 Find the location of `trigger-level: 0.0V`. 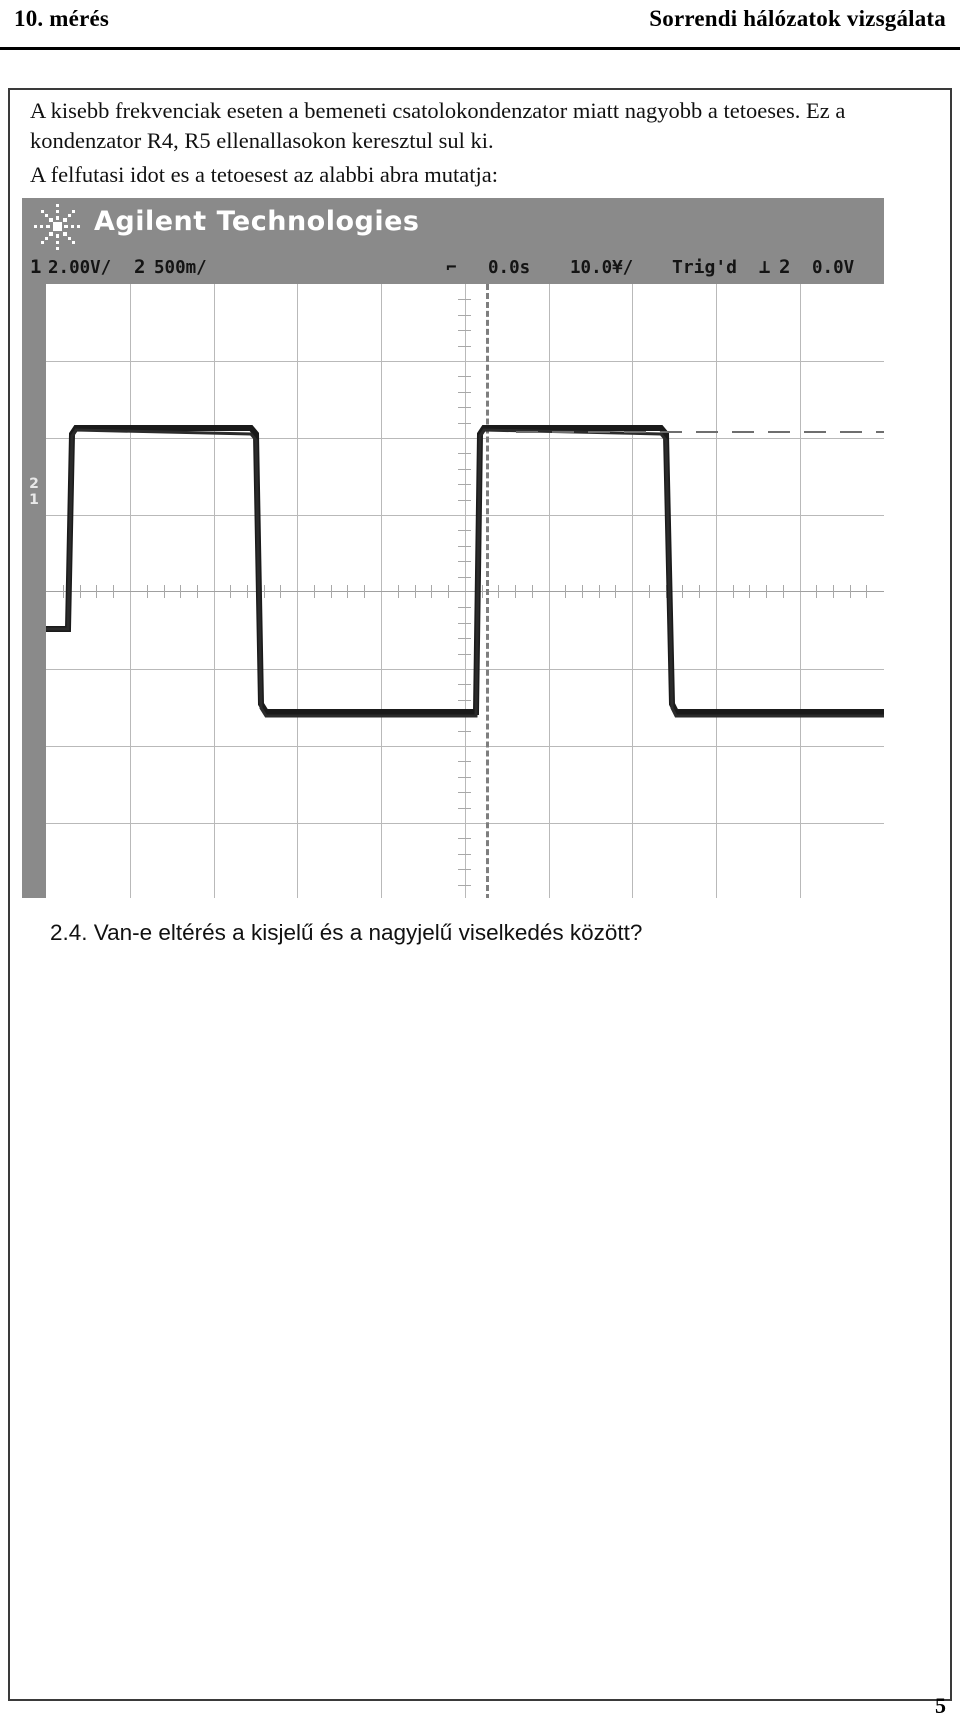

trigger-level: 0.0V is located at coordinates (833, 268).